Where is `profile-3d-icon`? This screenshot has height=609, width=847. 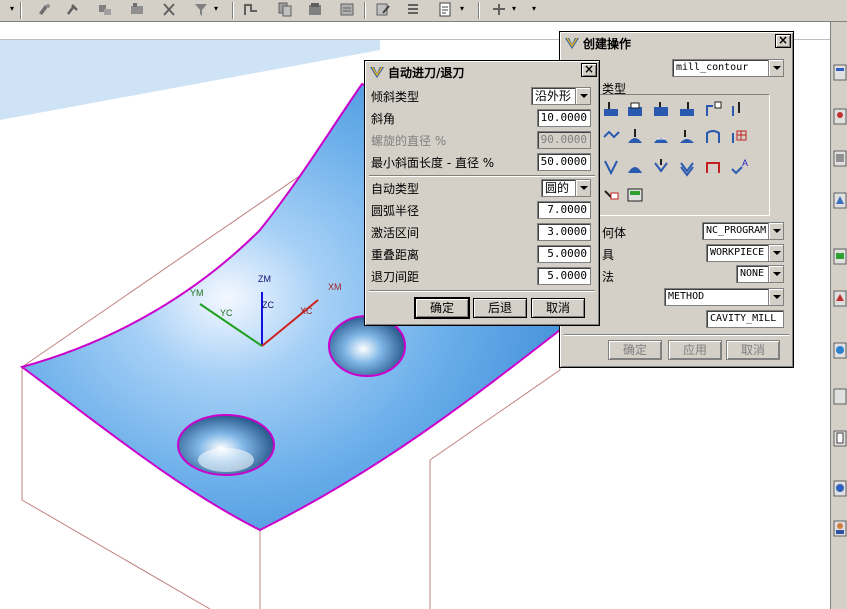 profile-3d-icon is located at coordinates (611, 167).